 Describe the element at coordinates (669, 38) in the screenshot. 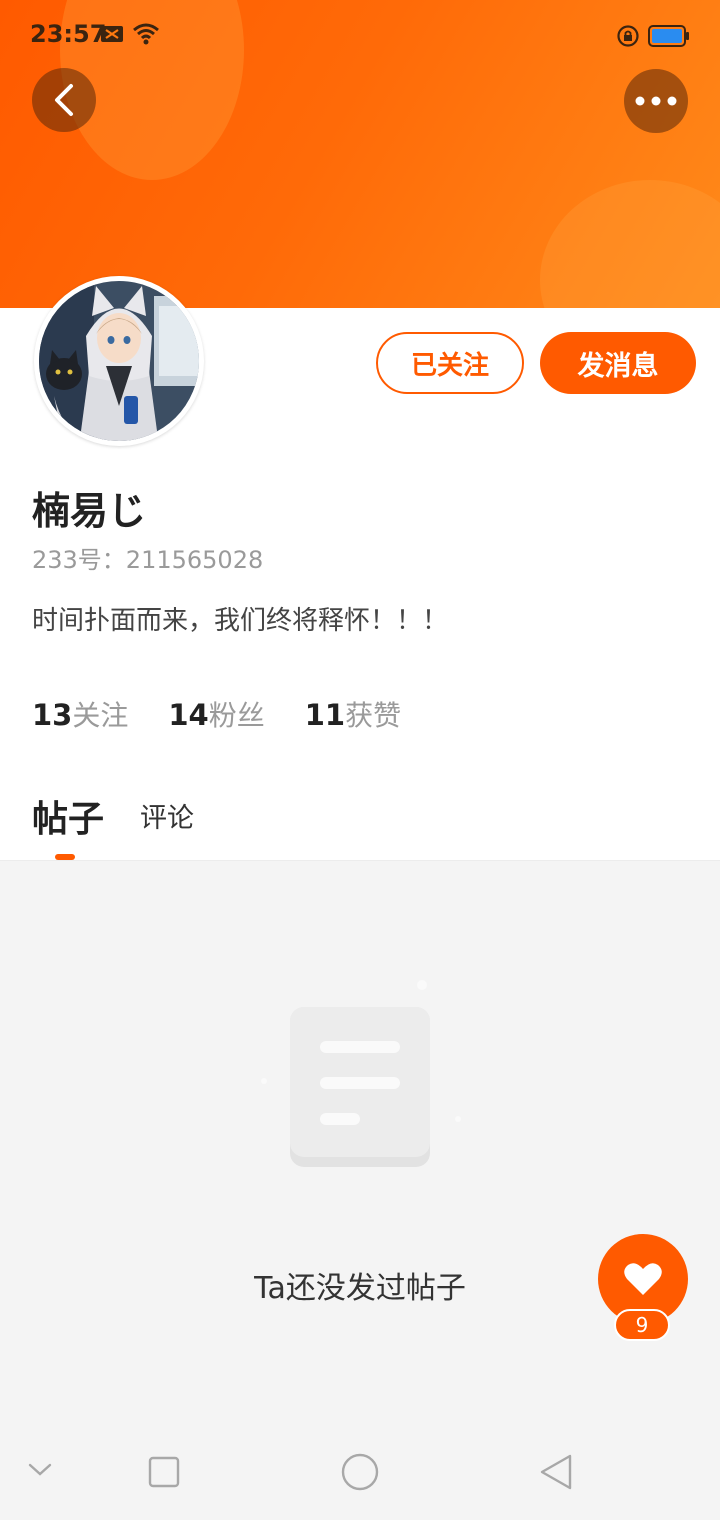

I see `battery-icon` at that location.